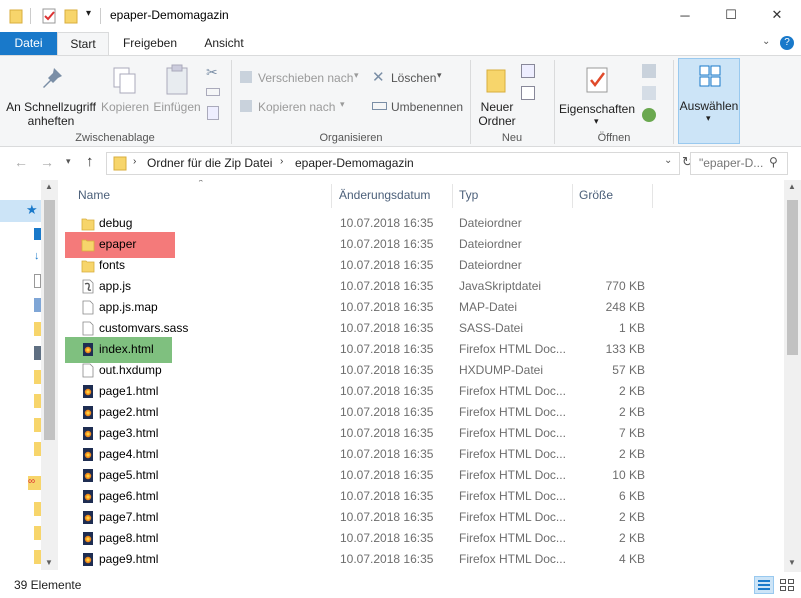 The image size is (801, 598). Describe the element at coordinates (29, 375) in the screenshot. I see `navigation-pane: ★ ↓ ∞ ▲ ▼` at that location.